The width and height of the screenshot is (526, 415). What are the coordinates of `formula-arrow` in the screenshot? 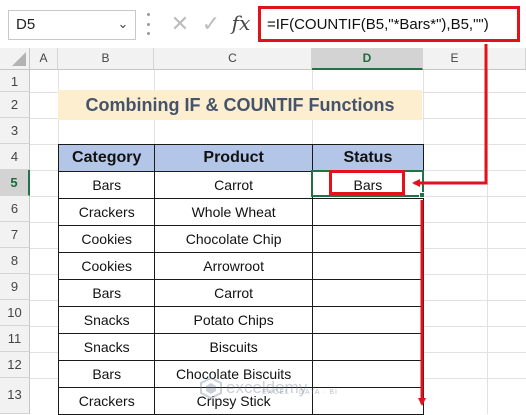 It's located at (450, 115).